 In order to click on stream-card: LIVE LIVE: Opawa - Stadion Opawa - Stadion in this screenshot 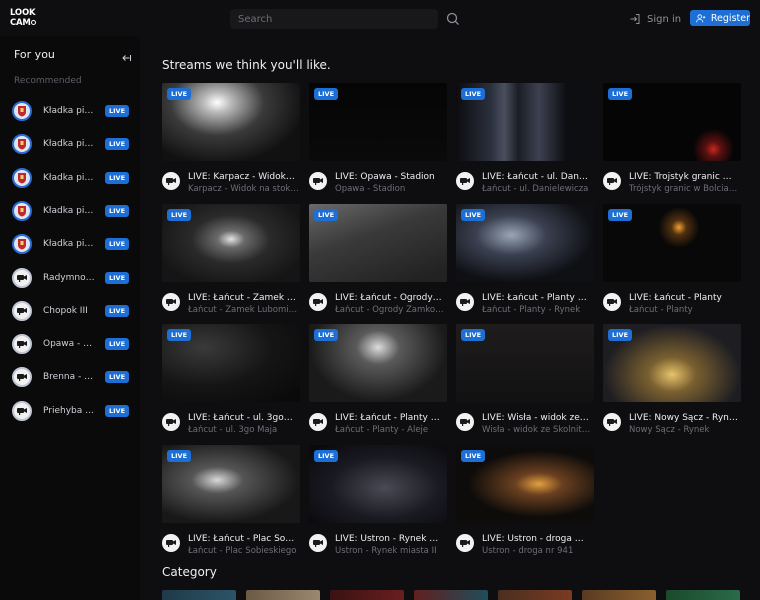, I will do `click(378, 140)`.